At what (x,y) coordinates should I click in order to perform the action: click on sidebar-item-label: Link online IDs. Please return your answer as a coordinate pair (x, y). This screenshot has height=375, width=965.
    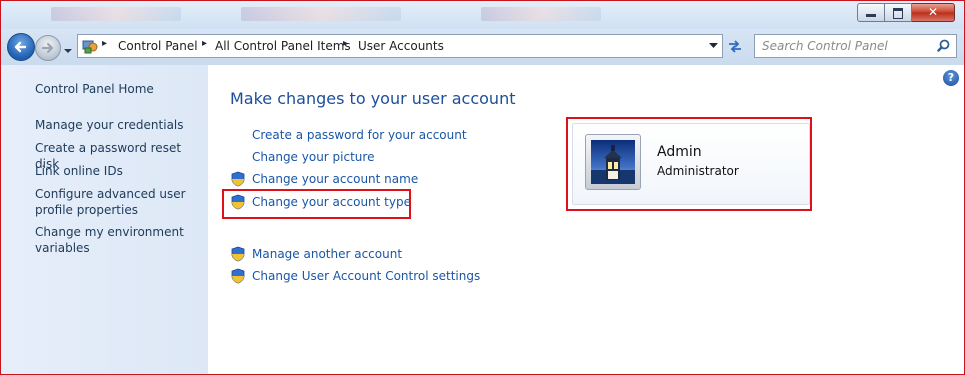
    Looking at the image, I should click on (79, 171).